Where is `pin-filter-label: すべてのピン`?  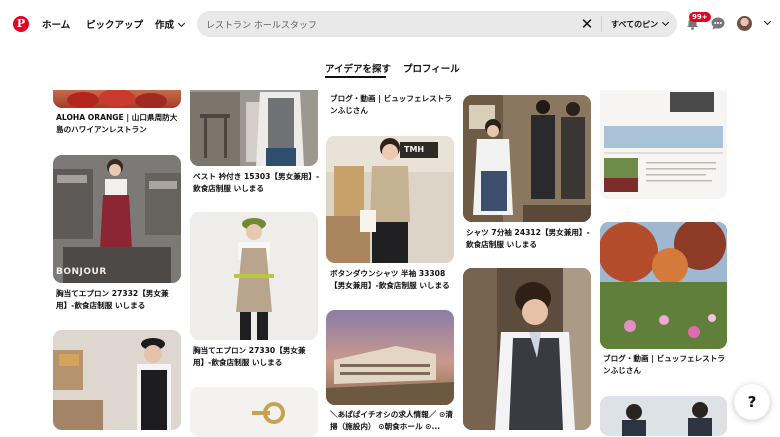 pin-filter-label: すべてのピン is located at coordinates (635, 24).